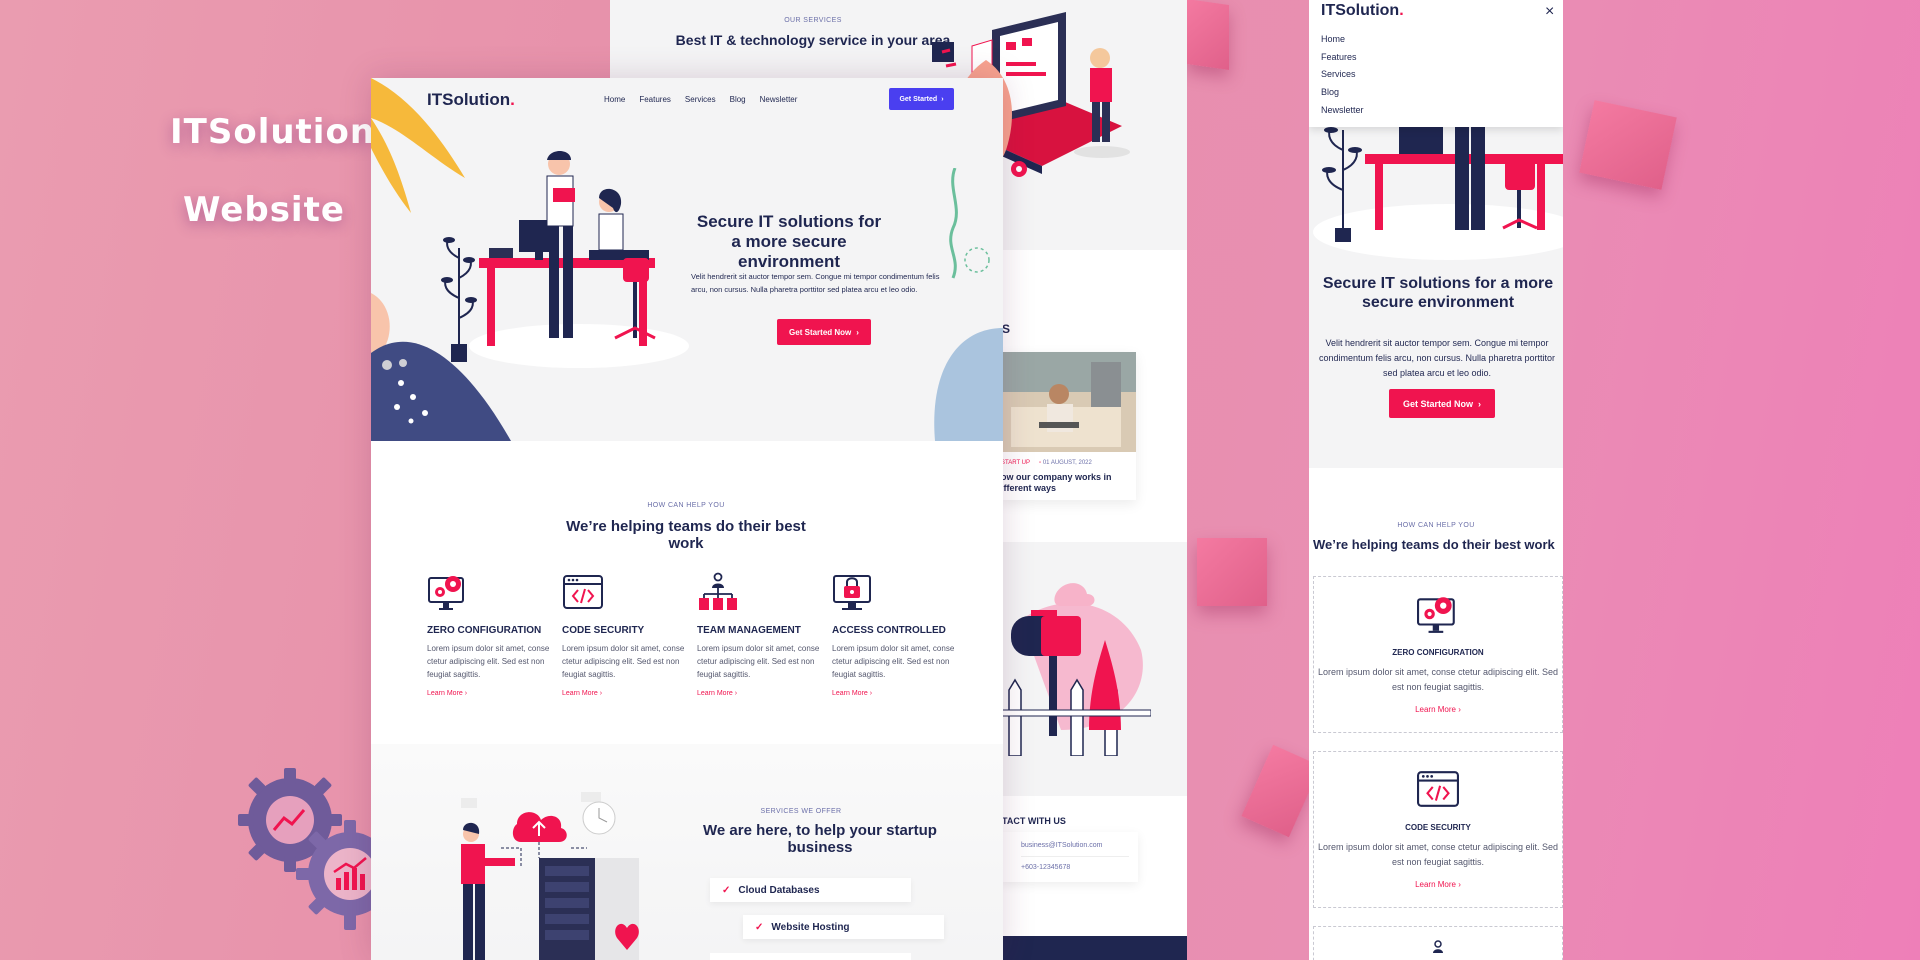 The width and height of the screenshot is (1920, 960). Describe the element at coordinates (810, 927) in the screenshot. I see `service-item-label: Website Hosting` at that location.